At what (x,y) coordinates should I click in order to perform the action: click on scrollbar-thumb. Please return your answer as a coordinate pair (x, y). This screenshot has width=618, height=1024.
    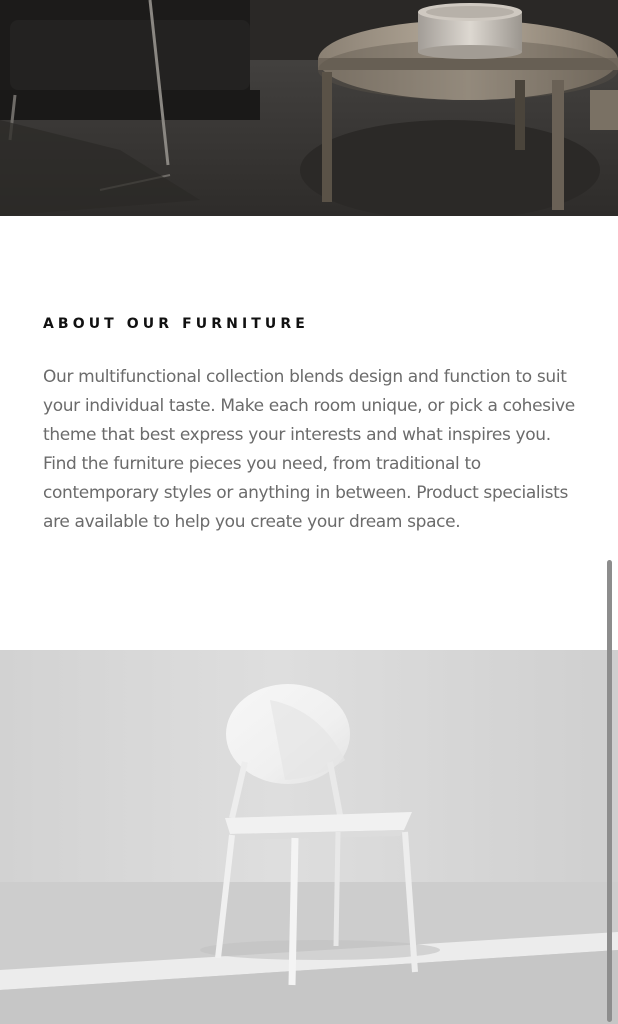
    Looking at the image, I should click on (609, 791).